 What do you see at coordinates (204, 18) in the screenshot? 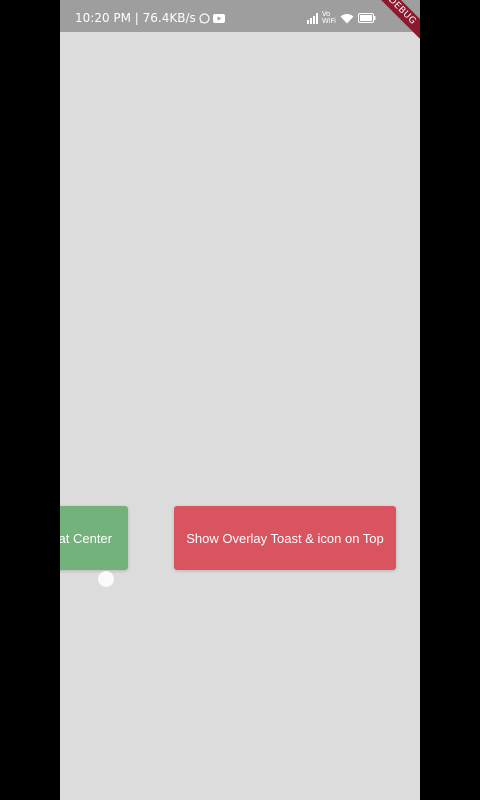
I see `whatsapp-icon` at bounding box center [204, 18].